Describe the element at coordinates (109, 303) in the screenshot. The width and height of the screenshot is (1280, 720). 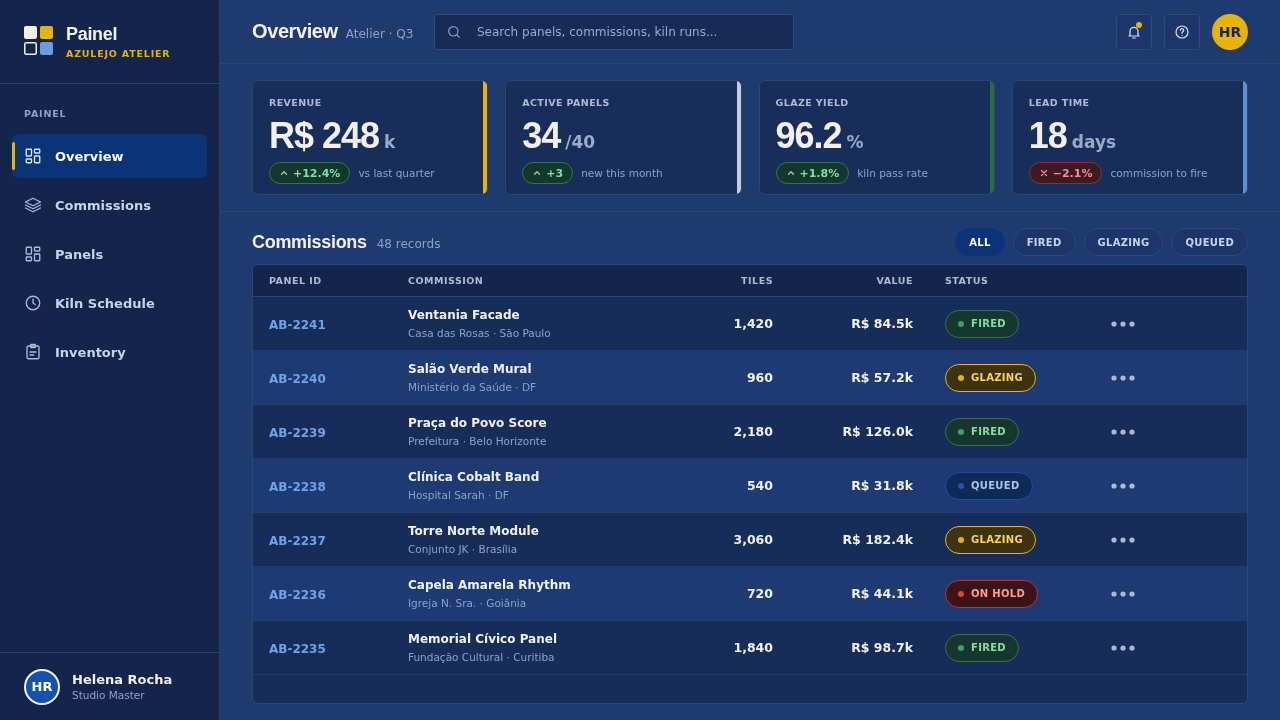
I see `nav-item: Kiln Schedule` at that location.